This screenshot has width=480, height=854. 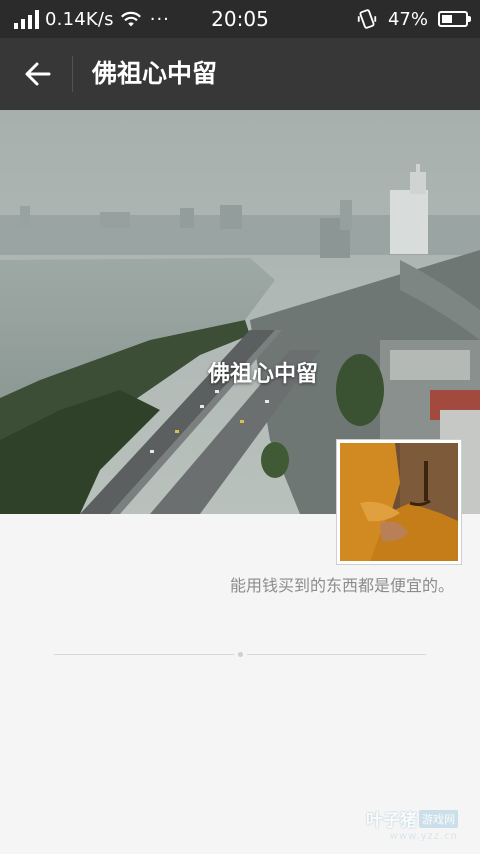 What do you see at coordinates (240, 74) in the screenshot?
I see `title-bar: 佛祖心中留` at bounding box center [240, 74].